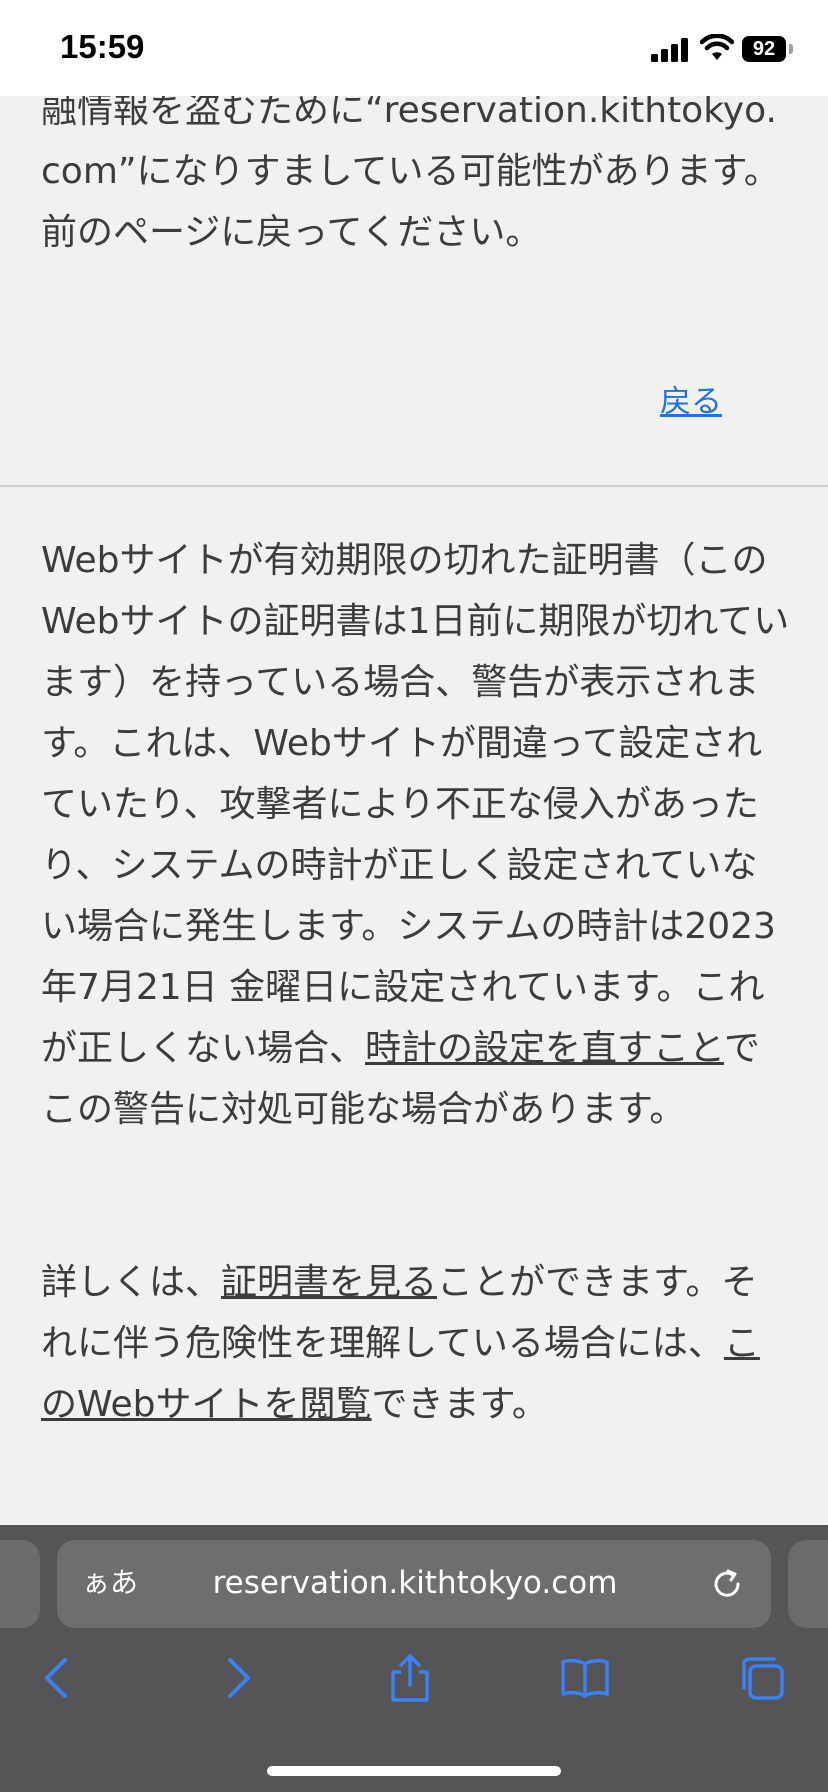 This screenshot has width=828, height=1792. I want to click on fix-clock-link: 時計の設定を直すこと, so click(544, 1048).